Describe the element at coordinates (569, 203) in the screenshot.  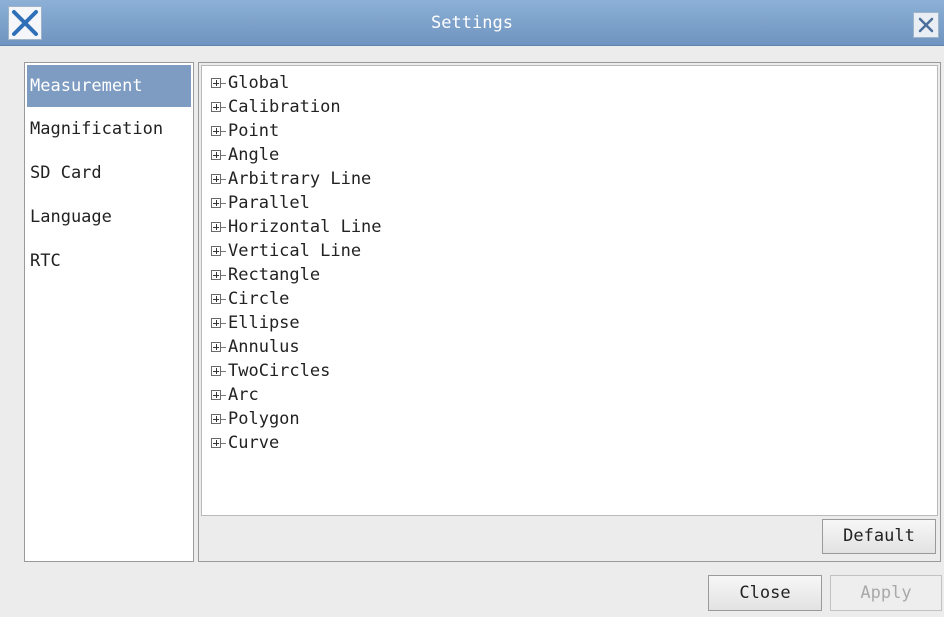
I see `tree-item-parallel: Parallel` at that location.